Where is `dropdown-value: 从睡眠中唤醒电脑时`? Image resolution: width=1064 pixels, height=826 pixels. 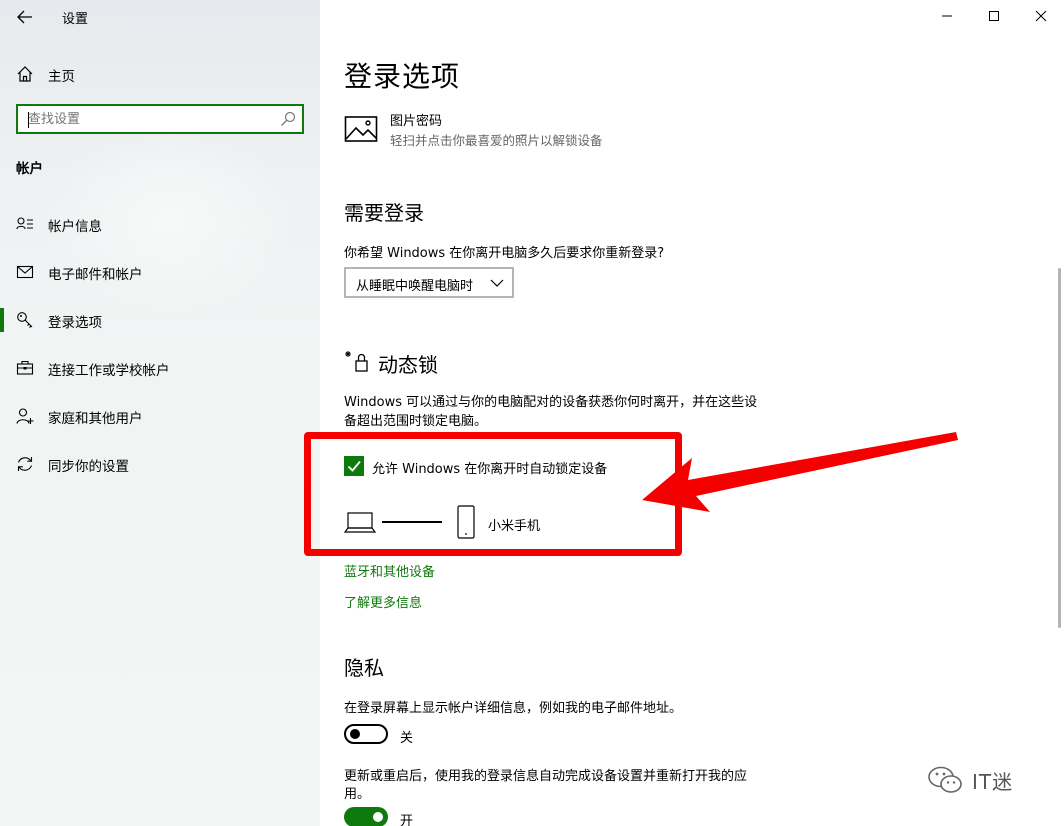 dropdown-value: 从睡眠中唤醒电脑时 is located at coordinates (415, 286).